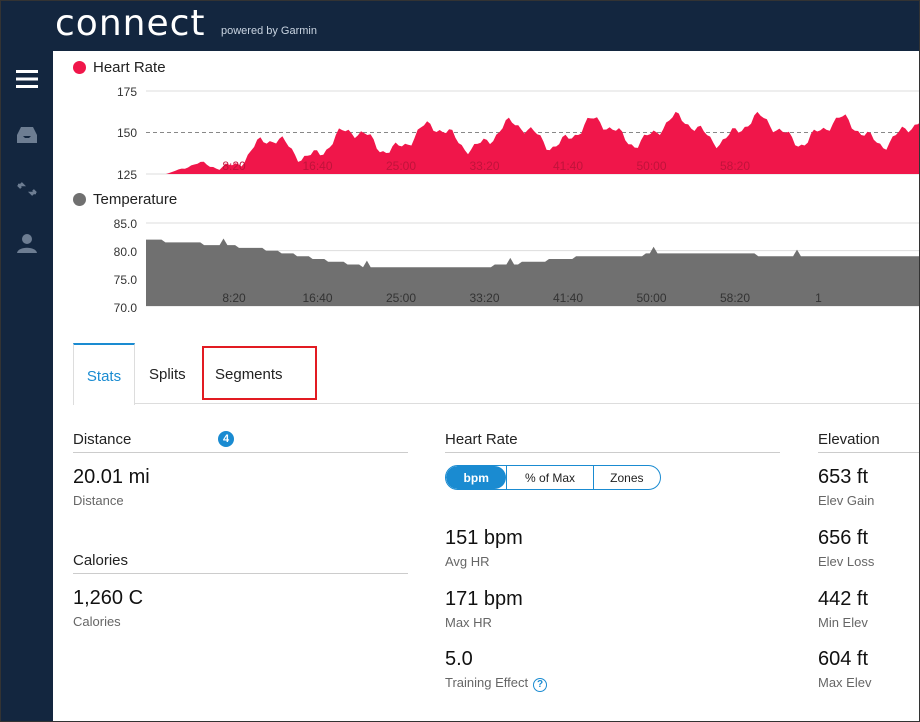 This screenshot has width=920, height=722. Describe the element at coordinates (818, 298) in the screenshot. I see `temp-xtick: 1` at that location.